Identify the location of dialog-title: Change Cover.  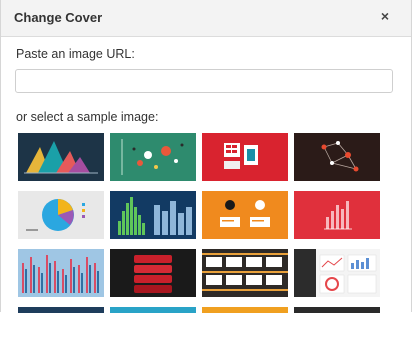
(58, 17).